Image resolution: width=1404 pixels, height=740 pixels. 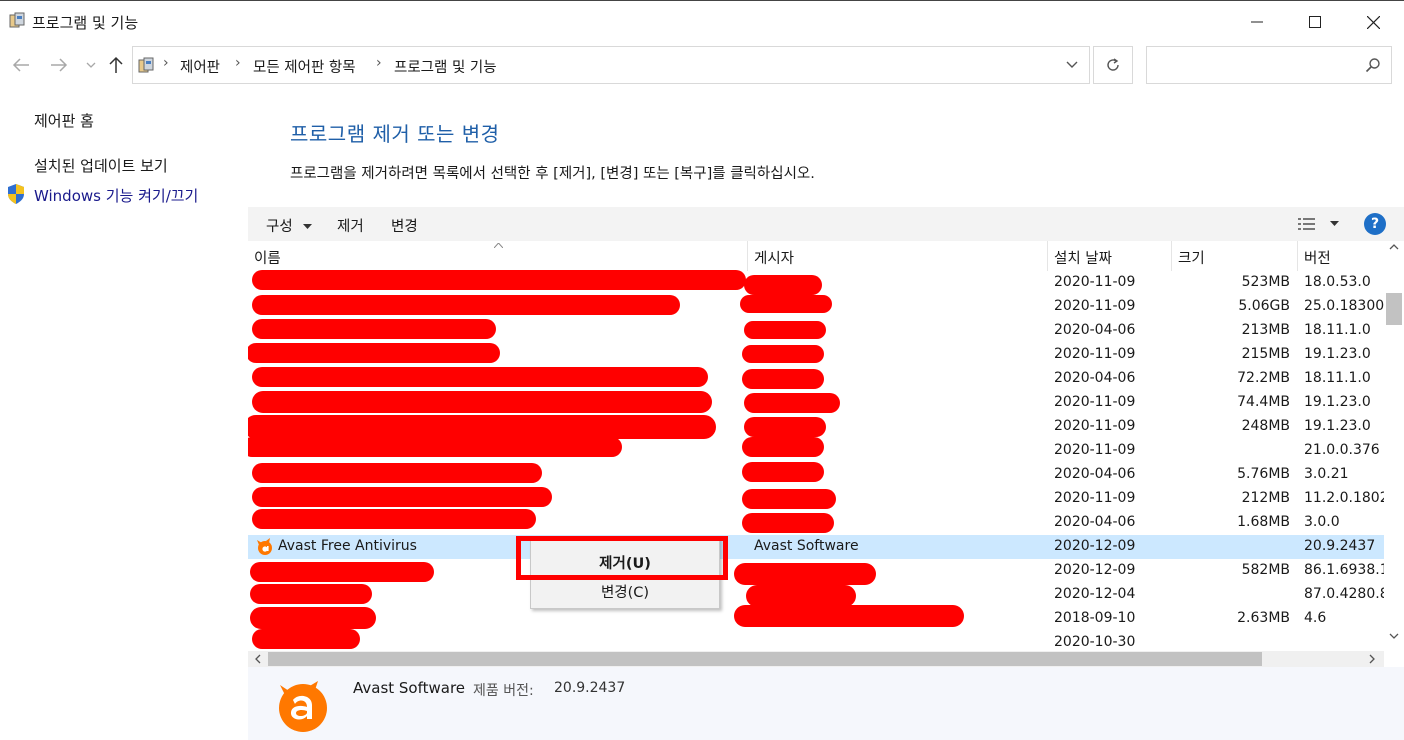 What do you see at coordinates (1315, 618) in the screenshot?
I see `cell-version: 4.6` at bounding box center [1315, 618].